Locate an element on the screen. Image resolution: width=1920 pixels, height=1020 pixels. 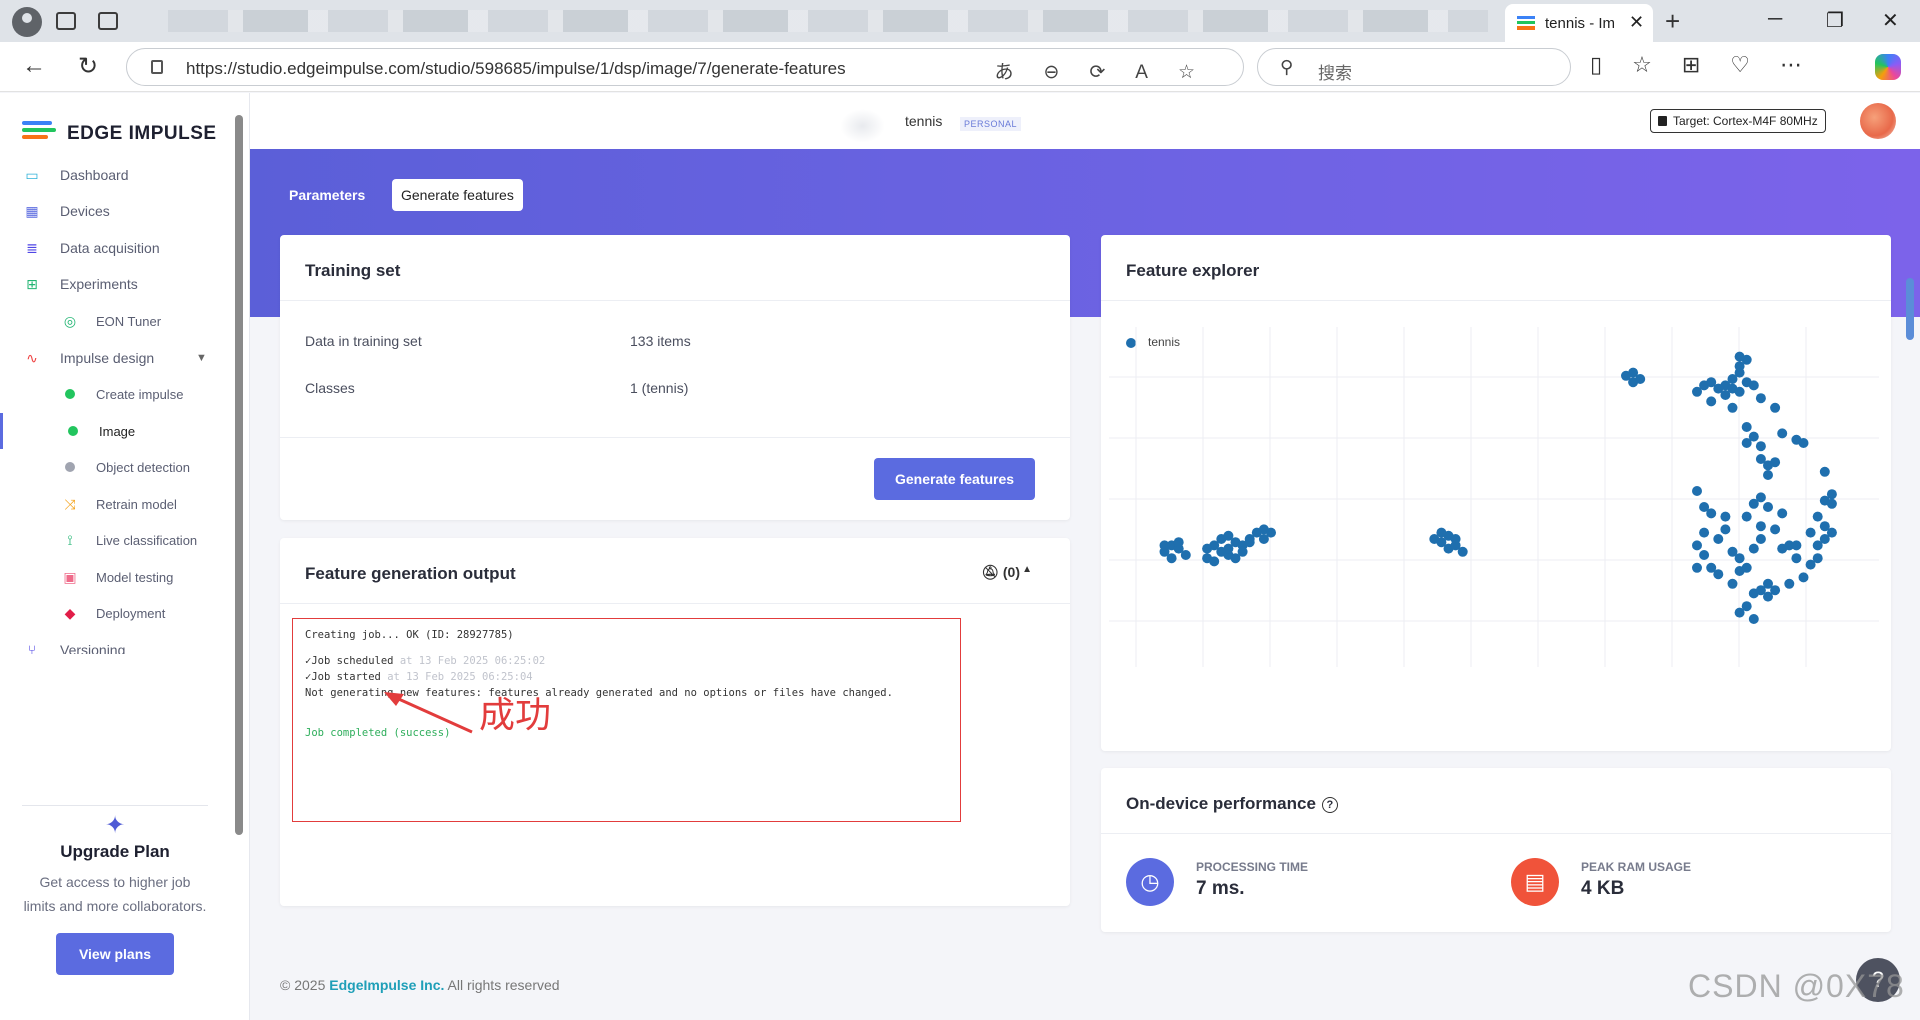
sidebar-item-eon-tuner: ◎ EON Tuner is located at coordinates (115, 321).